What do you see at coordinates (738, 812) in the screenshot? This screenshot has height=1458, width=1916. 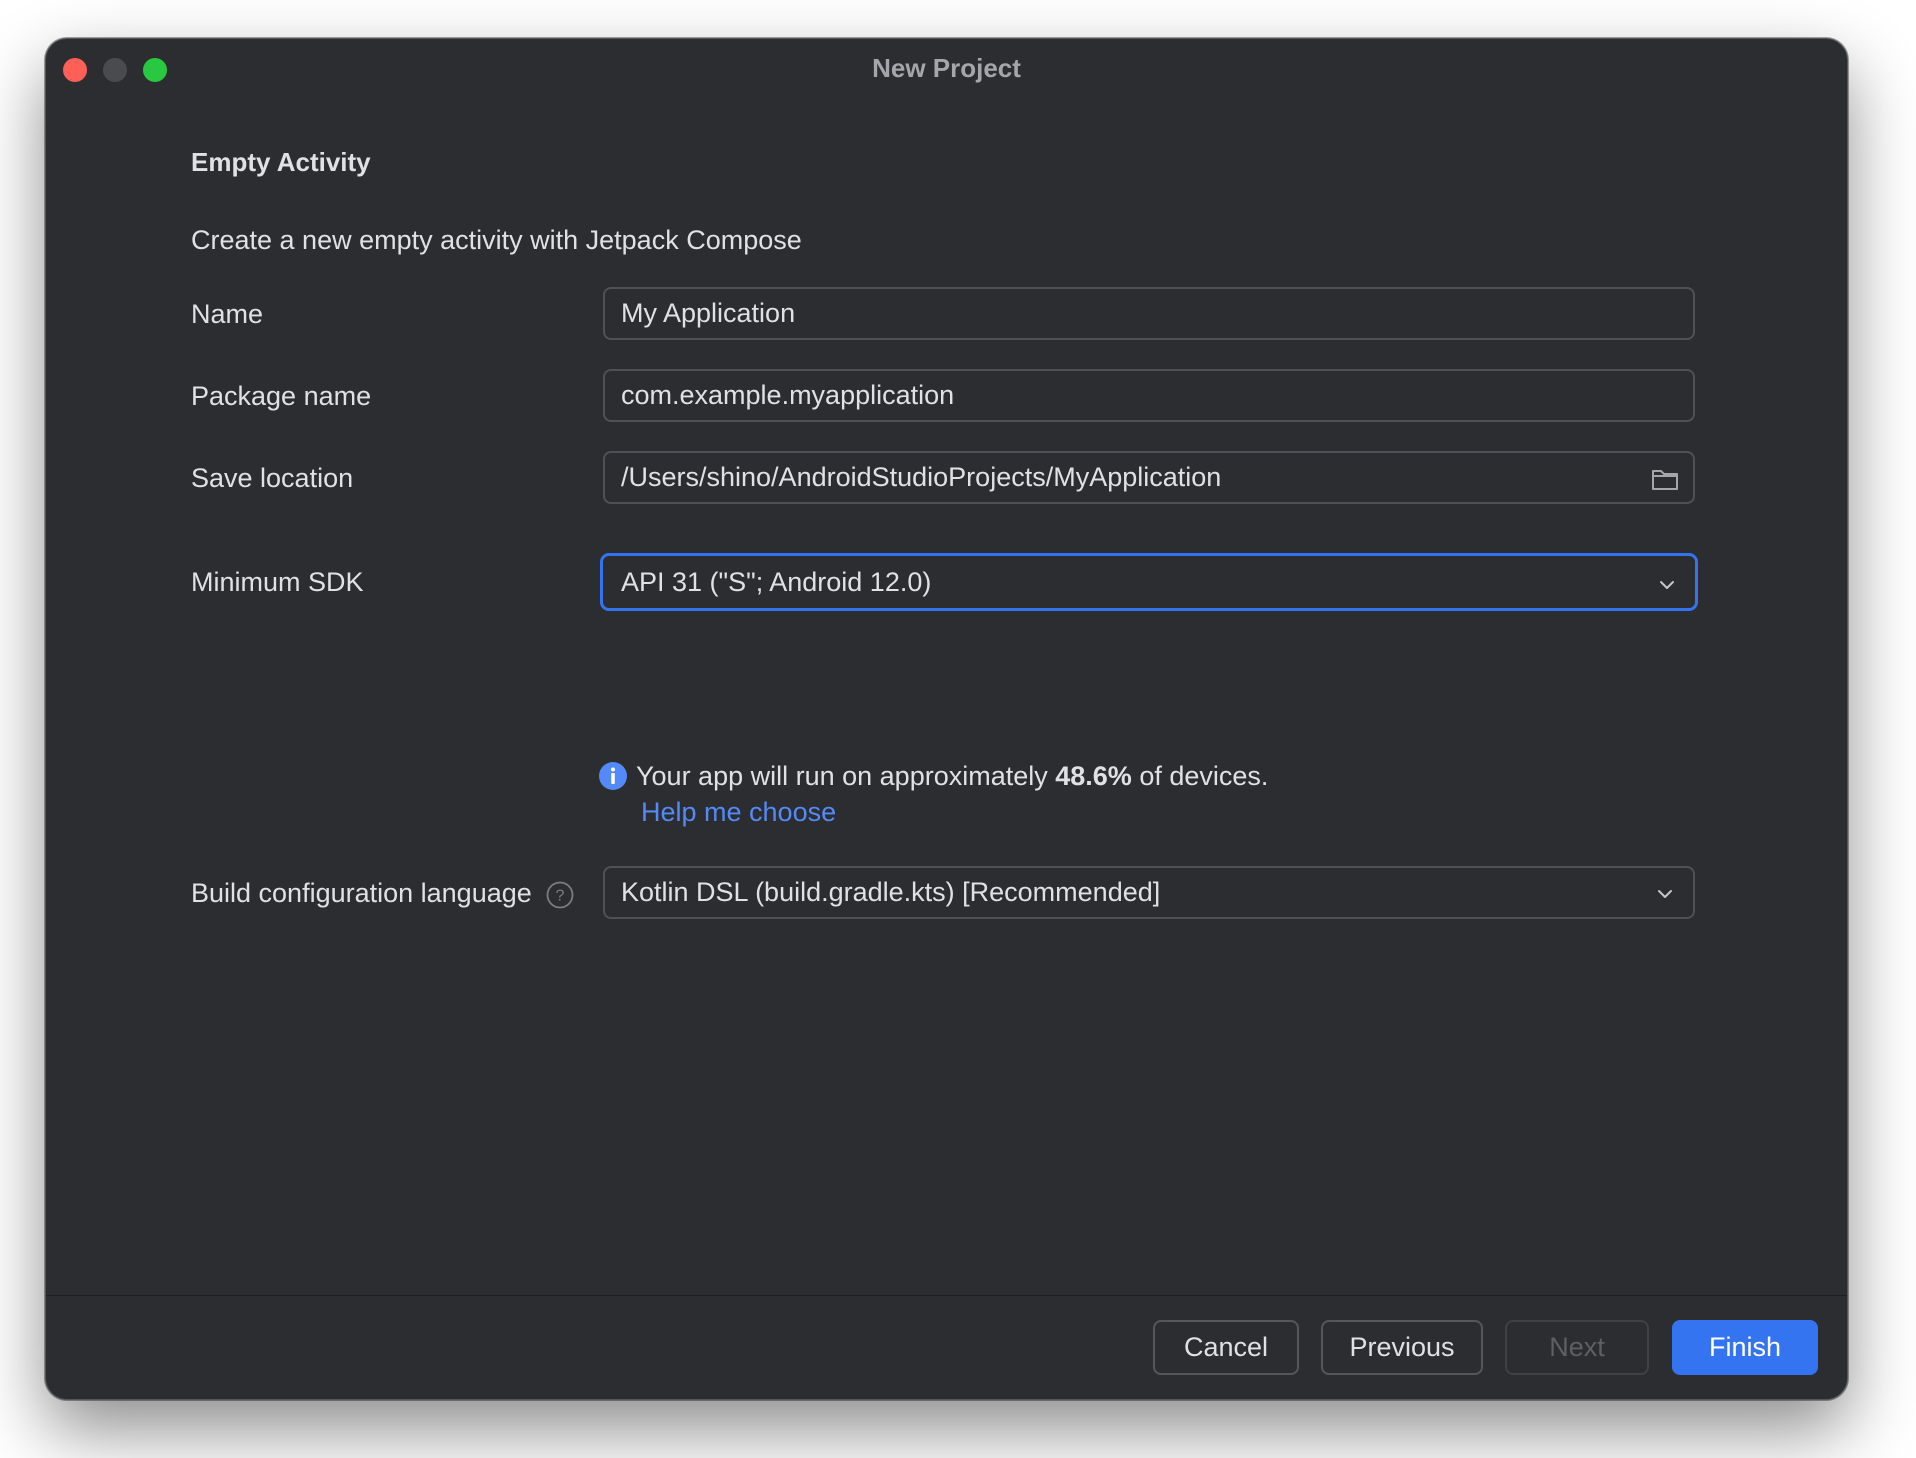 I see `help-me-choose-link: Help me choose` at bounding box center [738, 812].